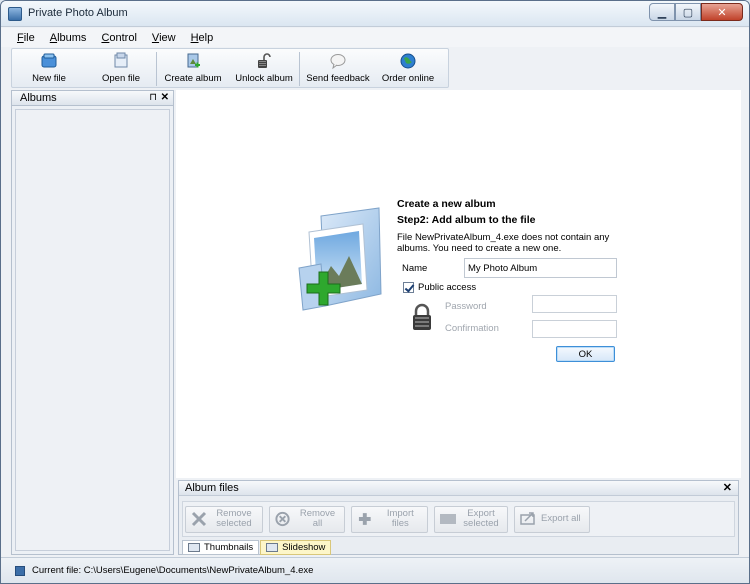 The width and height of the screenshot is (750, 584). What do you see at coordinates (121, 60) in the screenshot?
I see `open-file-icon` at bounding box center [121, 60].